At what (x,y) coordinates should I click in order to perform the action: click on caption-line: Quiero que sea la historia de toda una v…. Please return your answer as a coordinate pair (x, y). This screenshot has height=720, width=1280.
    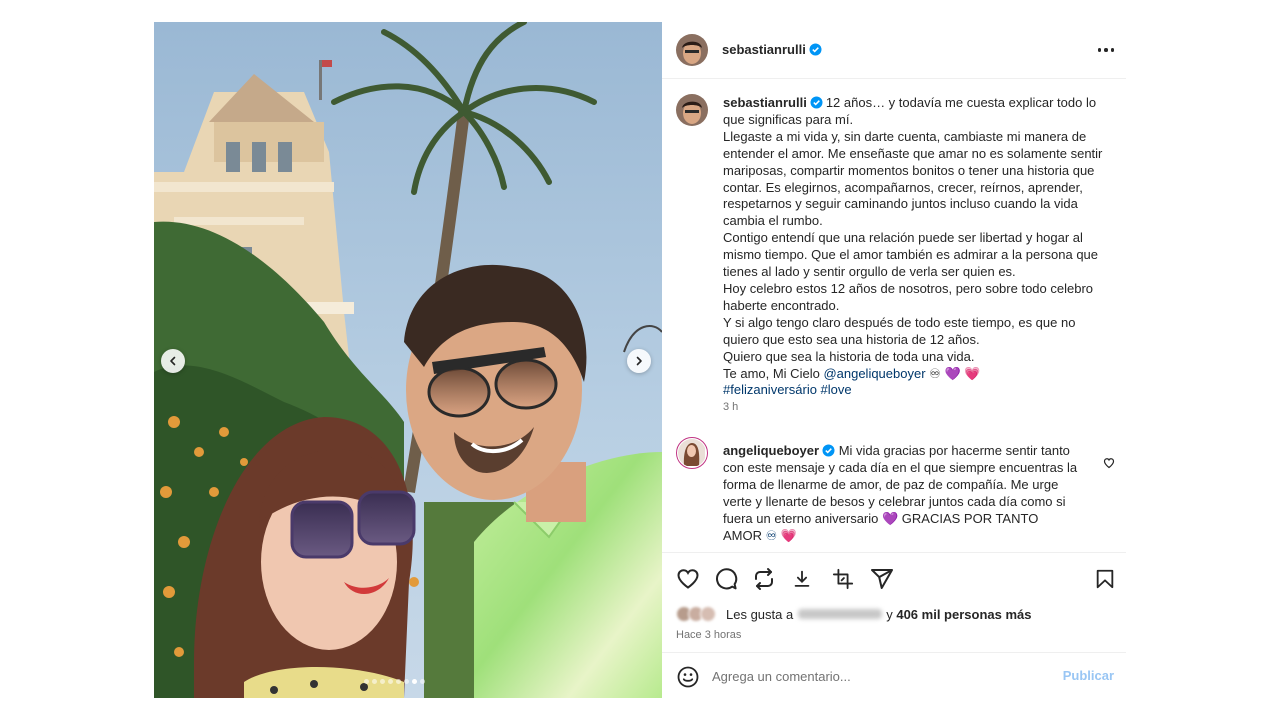
    Looking at the image, I should click on (849, 356).